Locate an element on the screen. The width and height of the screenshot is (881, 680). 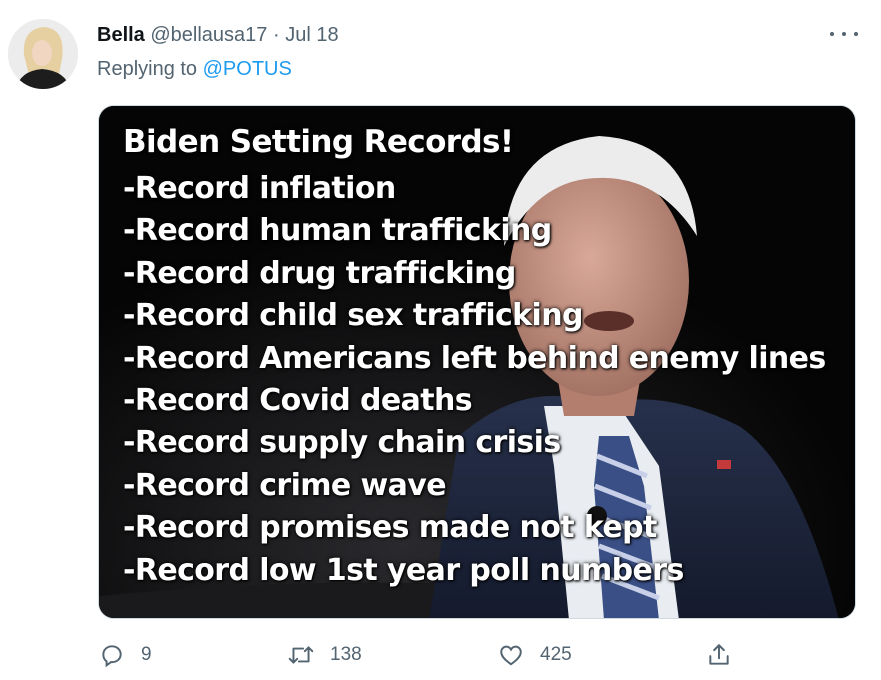
retweet-button: 138 is located at coordinates (324, 655).